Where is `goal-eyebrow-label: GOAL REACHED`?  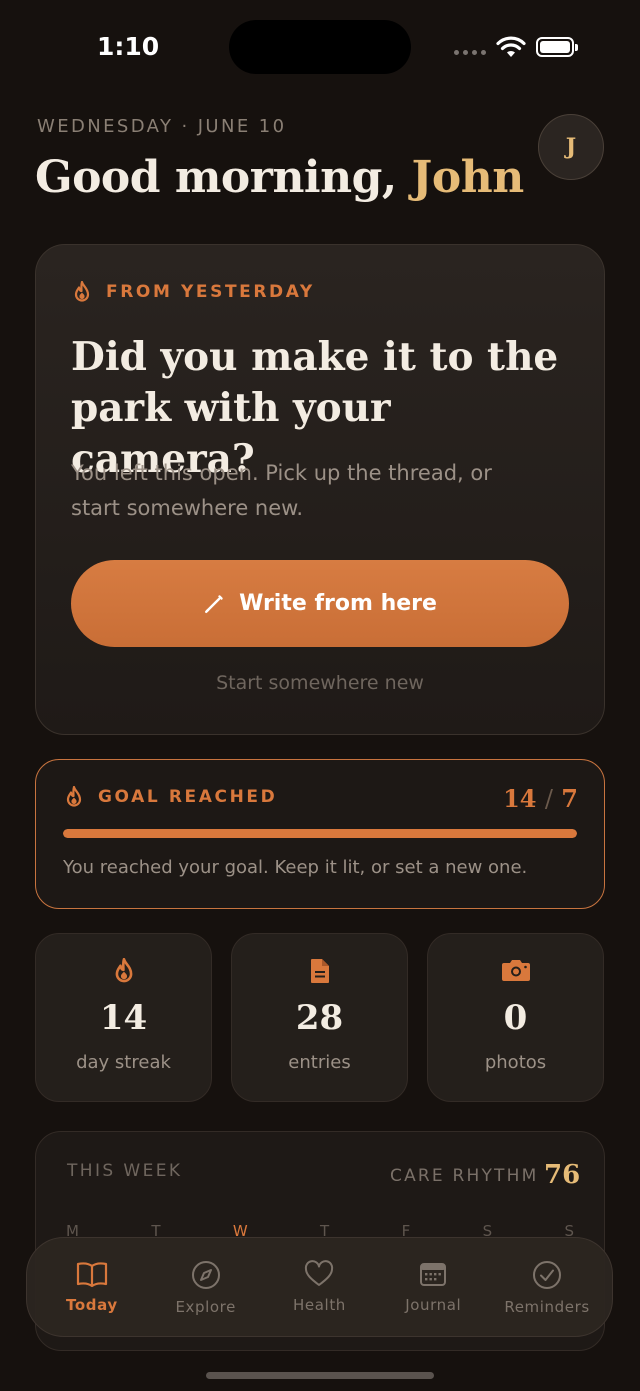 goal-eyebrow-label: GOAL REACHED is located at coordinates (188, 797).